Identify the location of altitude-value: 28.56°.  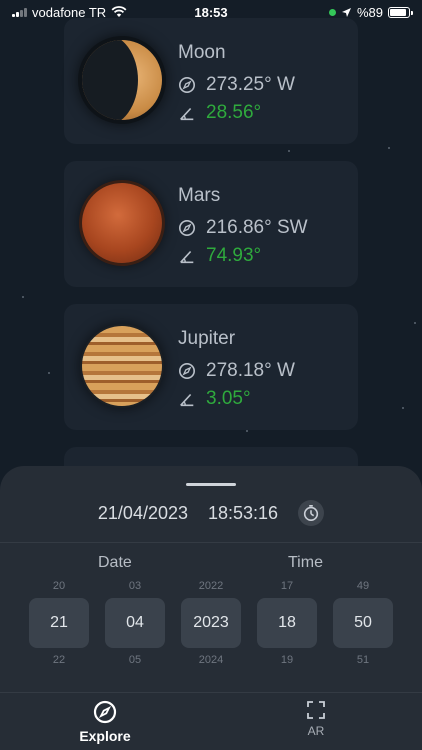
(234, 112).